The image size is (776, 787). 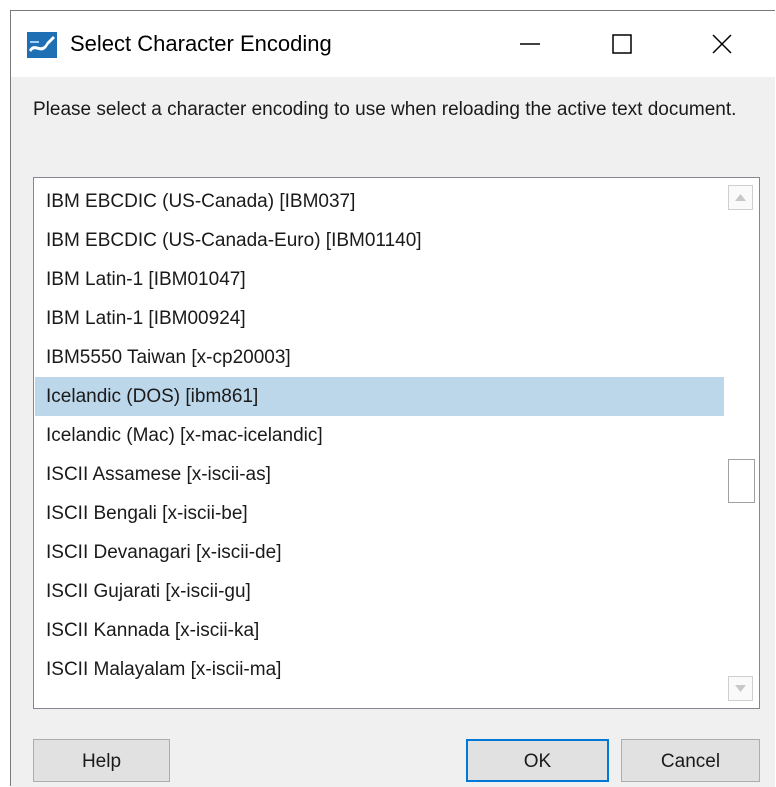 I want to click on minimize-button, so click(x=530, y=44).